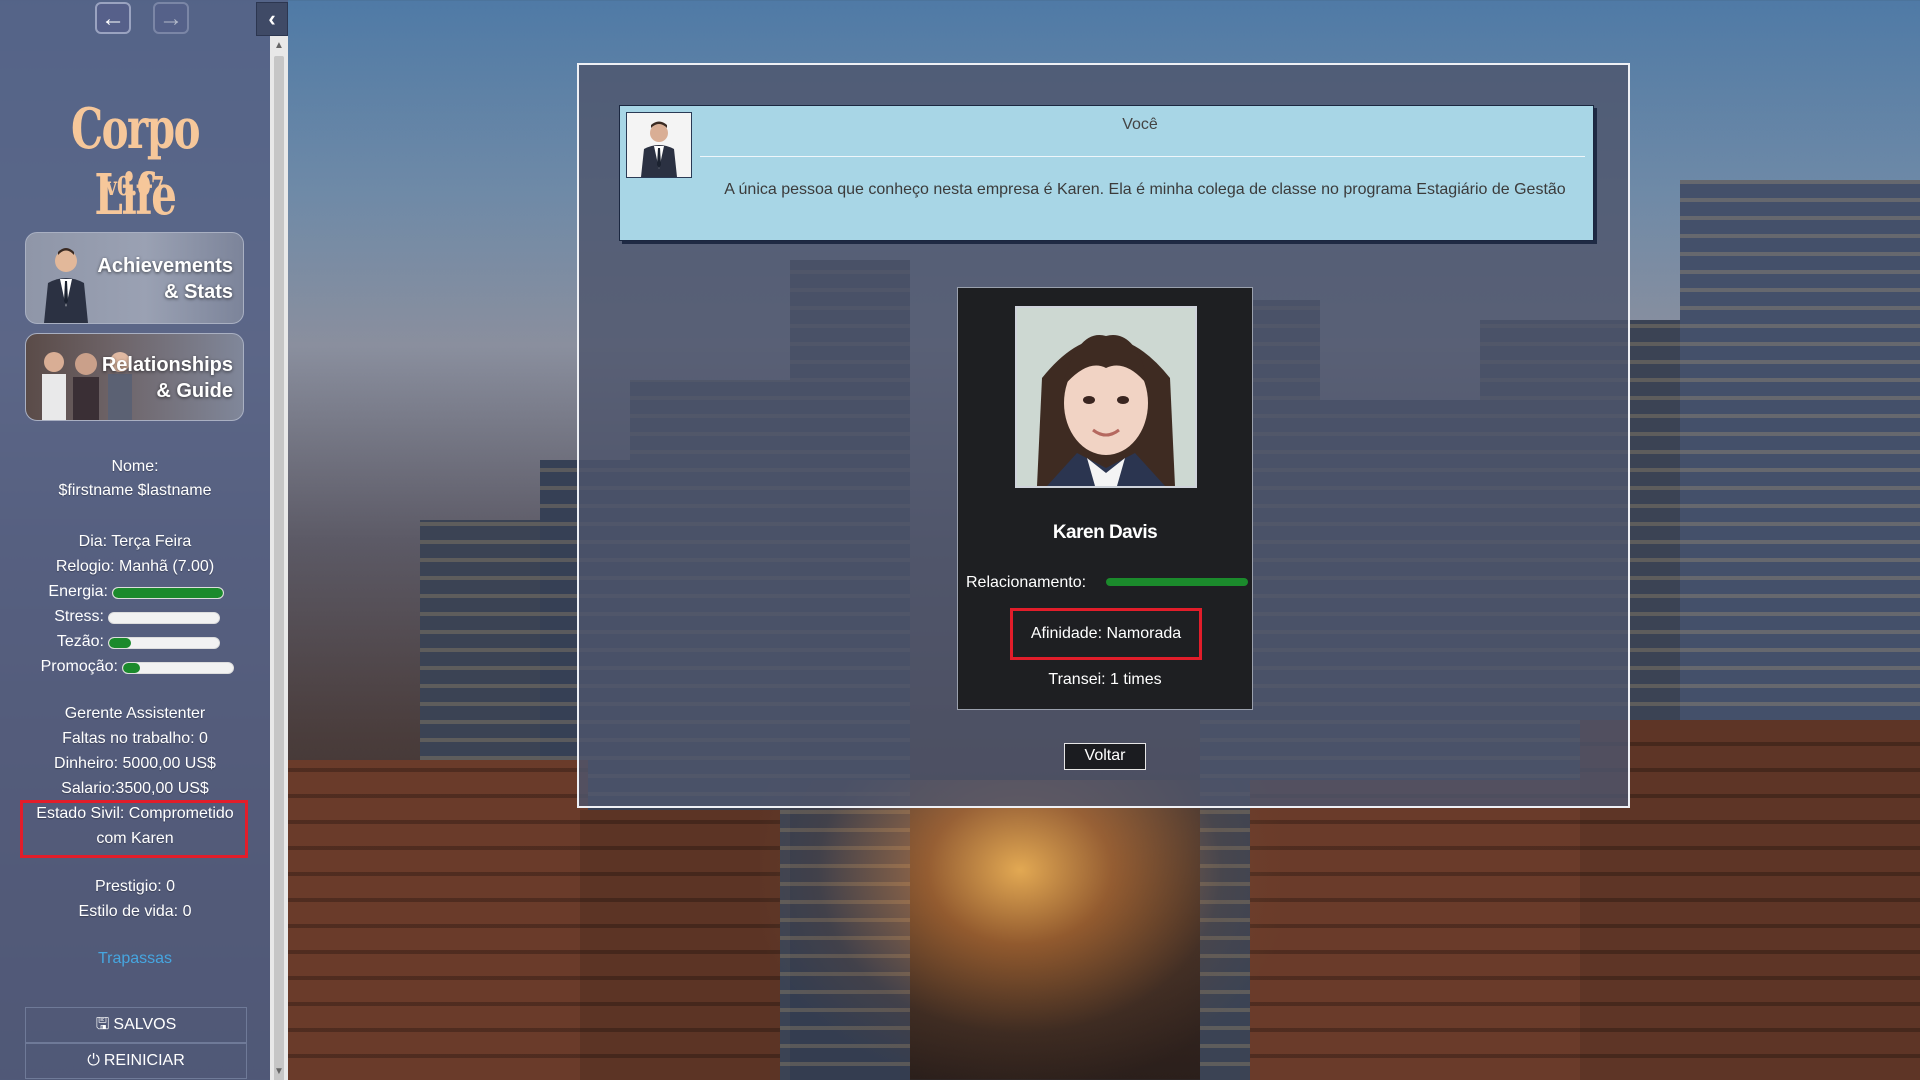 The height and width of the screenshot is (1080, 1920). I want to click on civil-status-line1: Estado Sivil: Comprometido, so click(135, 813).